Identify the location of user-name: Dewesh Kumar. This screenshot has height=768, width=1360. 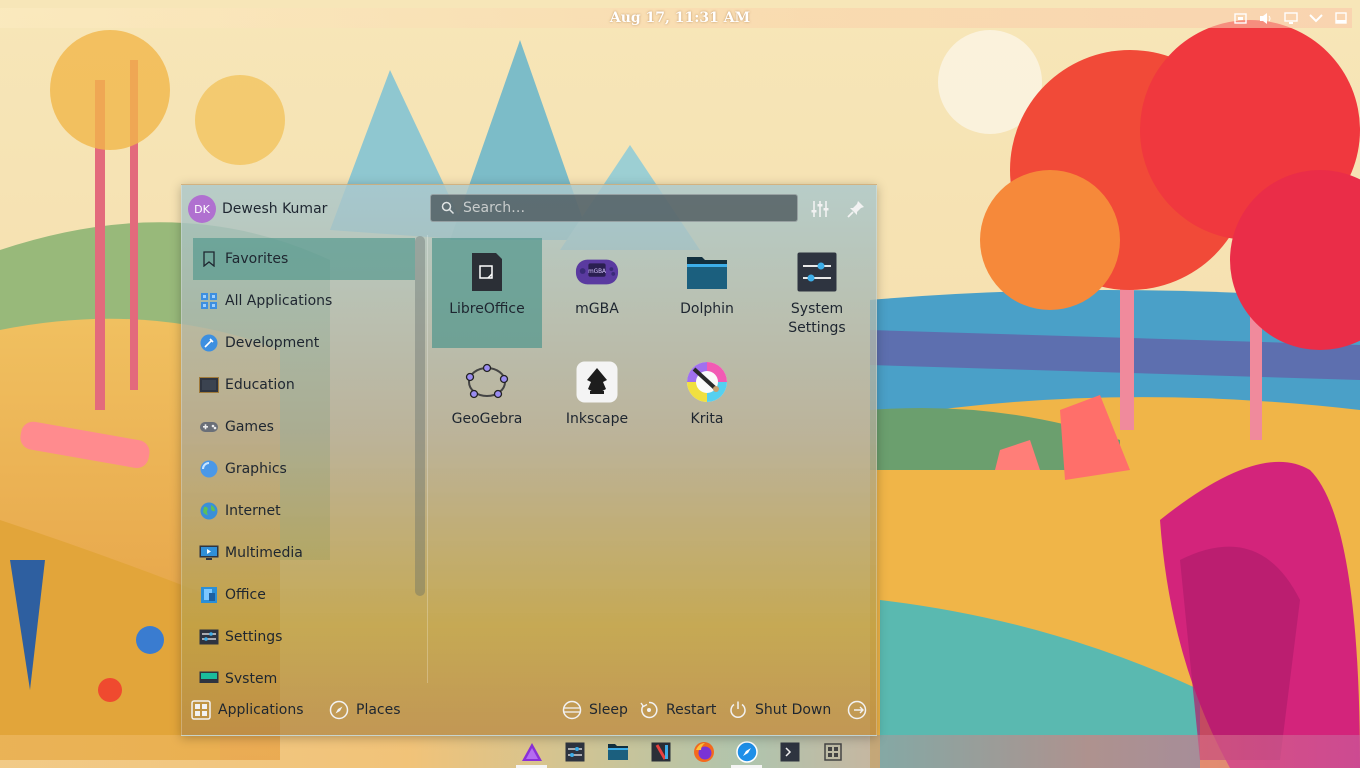
(275, 209).